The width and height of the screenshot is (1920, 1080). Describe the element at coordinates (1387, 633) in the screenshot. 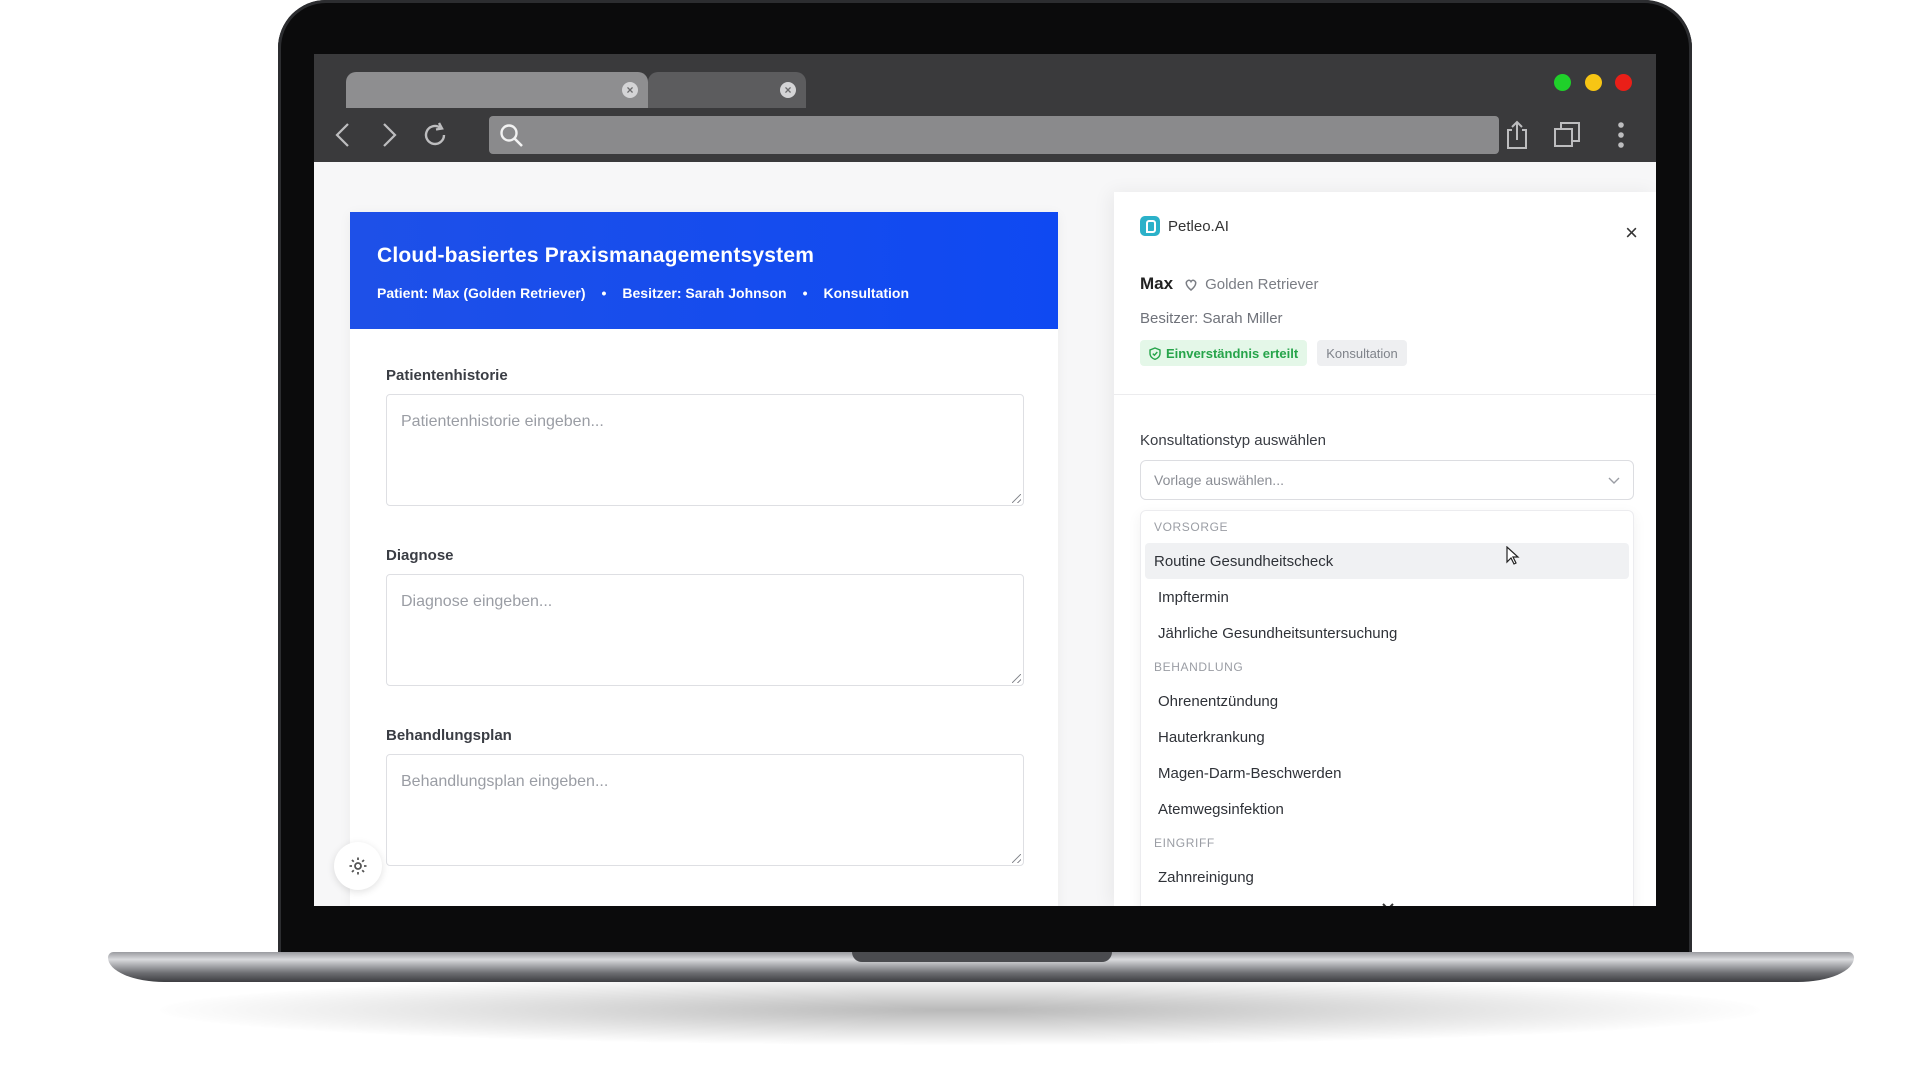

I see `dropdown-option: Jährliche Gesundheitsuntersuchung` at that location.